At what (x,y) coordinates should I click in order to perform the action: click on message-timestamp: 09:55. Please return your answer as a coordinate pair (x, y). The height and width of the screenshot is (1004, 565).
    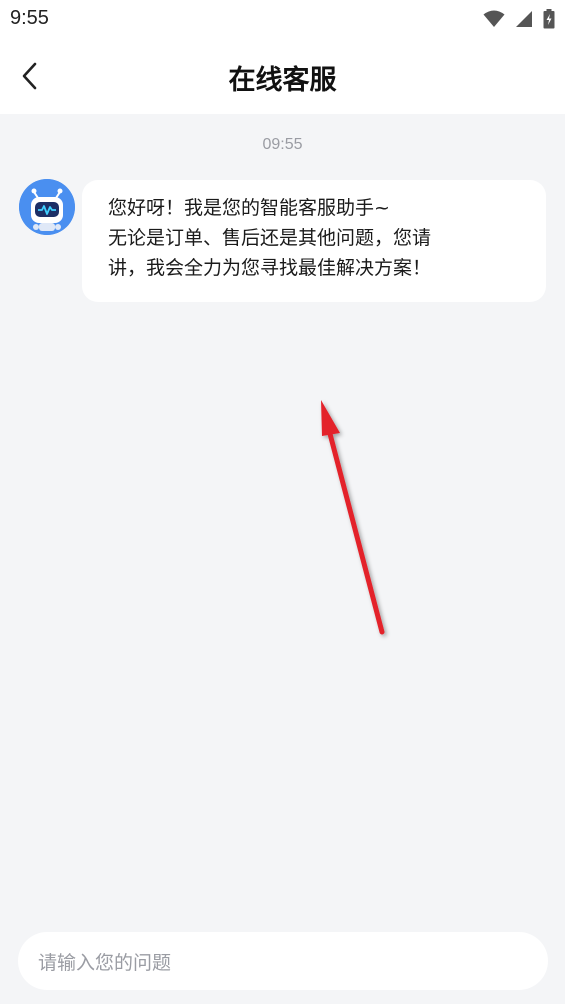
    Looking at the image, I should click on (282, 144).